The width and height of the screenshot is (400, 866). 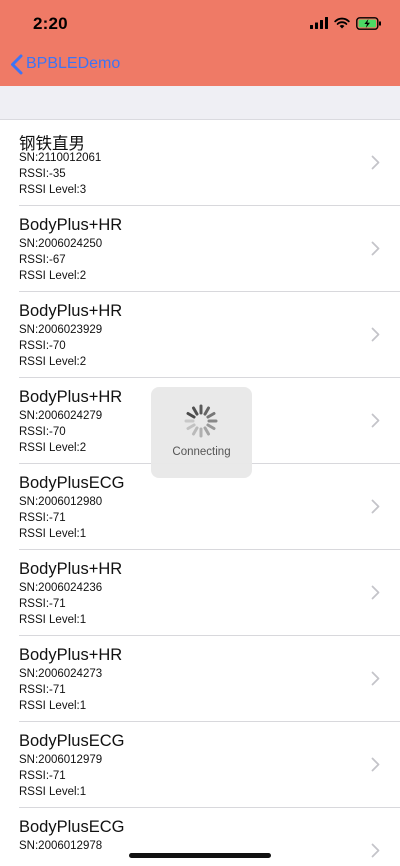 What do you see at coordinates (61, 760) in the screenshot?
I see `device-sn: SN:2006012979` at bounding box center [61, 760].